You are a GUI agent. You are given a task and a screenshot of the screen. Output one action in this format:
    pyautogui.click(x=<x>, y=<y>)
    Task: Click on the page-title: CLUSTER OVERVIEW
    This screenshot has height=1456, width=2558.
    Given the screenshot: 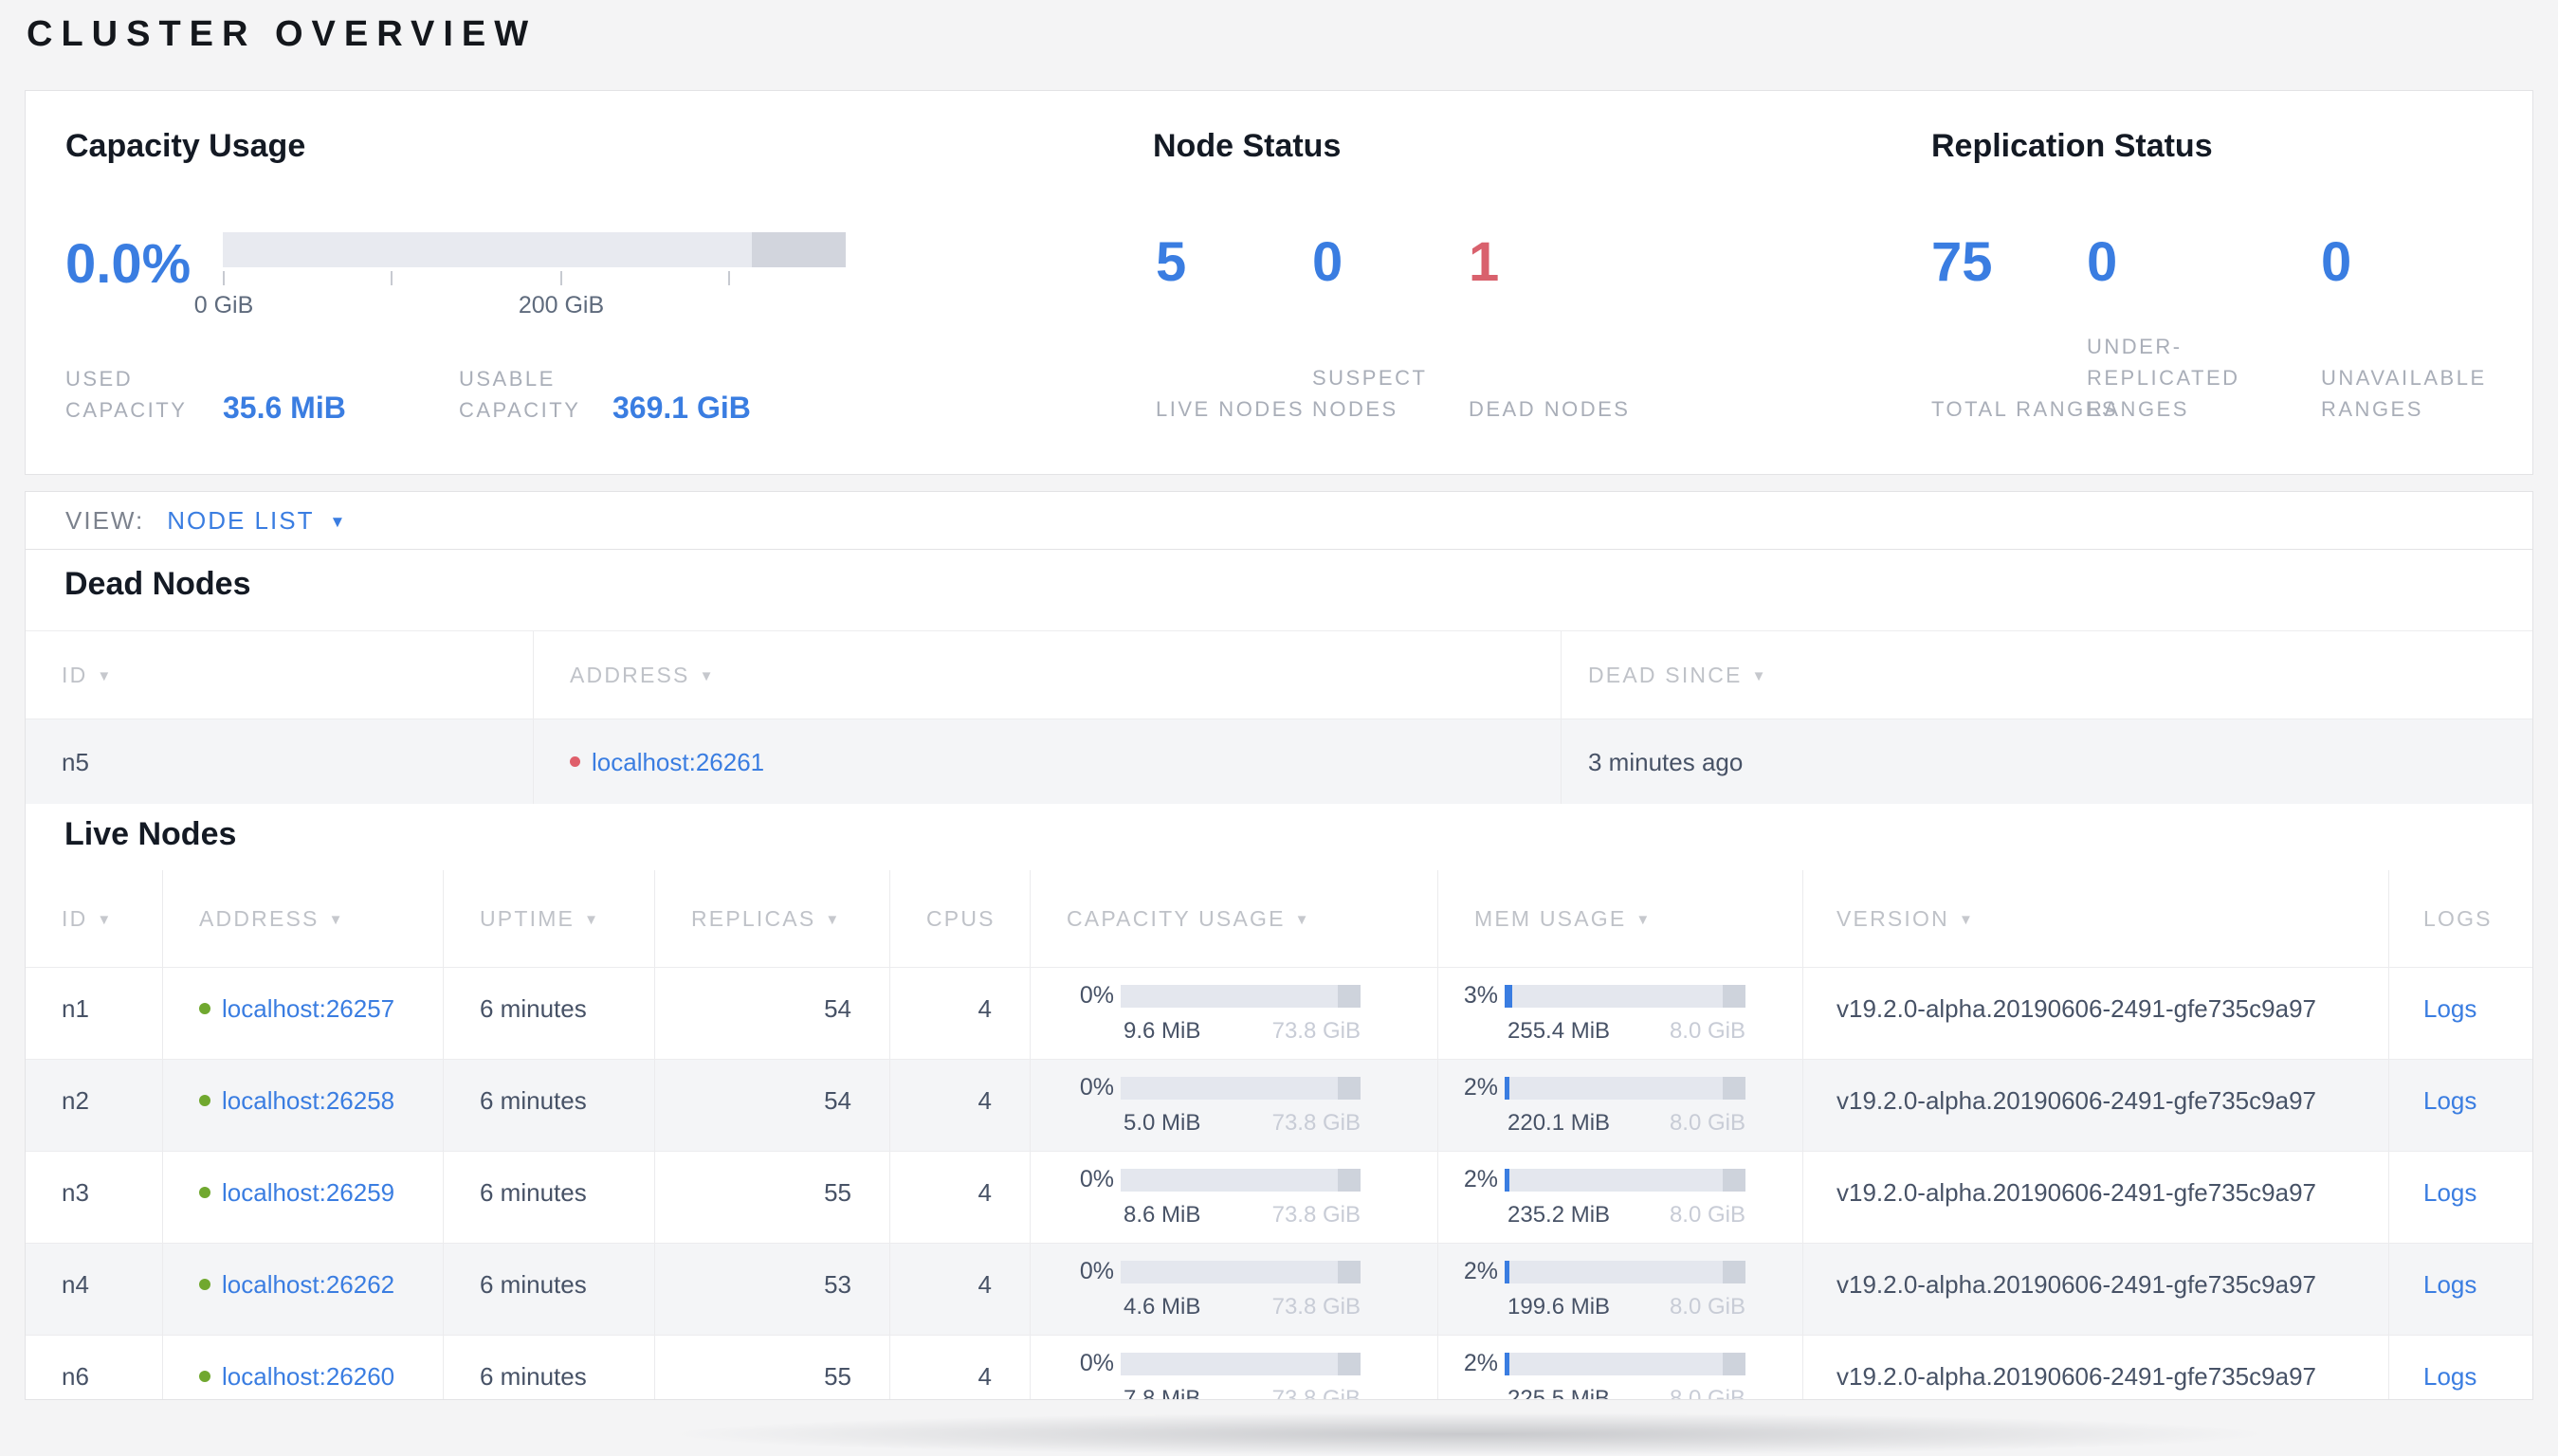 What is the action you would take?
    pyautogui.click(x=282, y=34)
    